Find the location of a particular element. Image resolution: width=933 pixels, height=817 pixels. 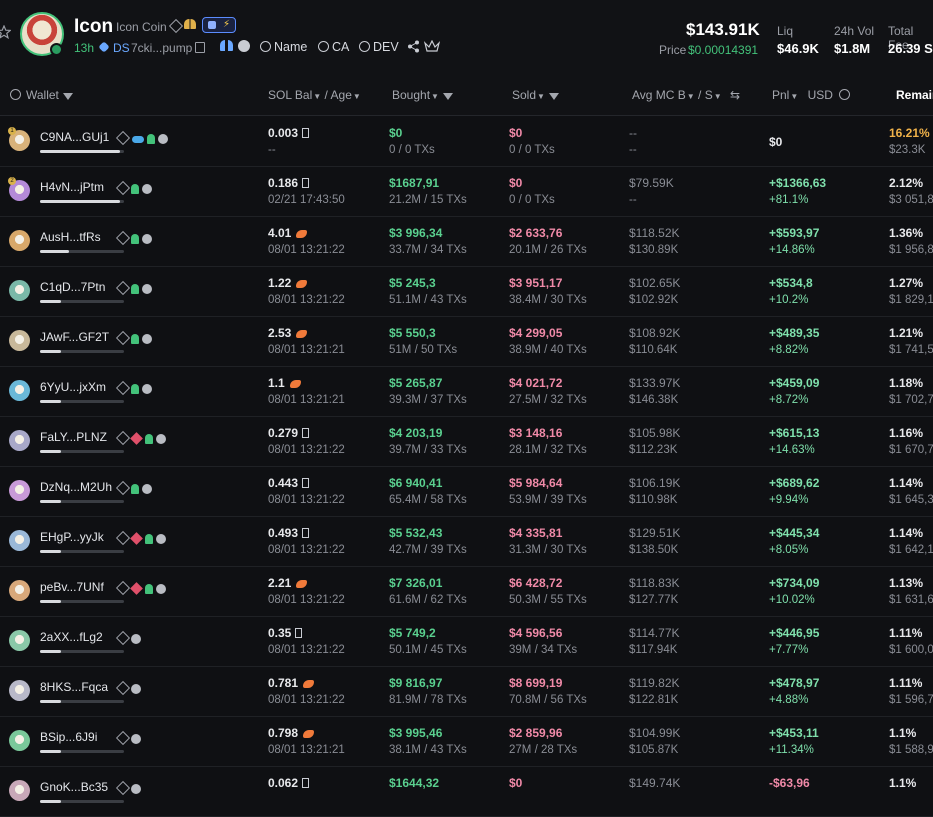

wallet-address: H4vN...jPtm is located at coordinates (72, 187).